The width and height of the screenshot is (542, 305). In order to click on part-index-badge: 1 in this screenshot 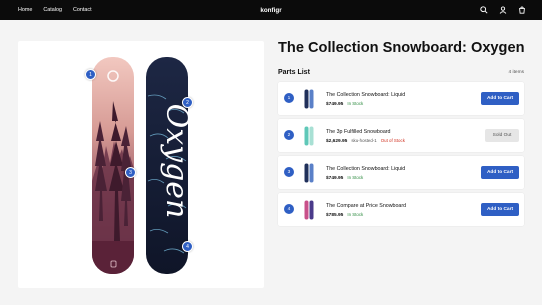, I will do `click(289, 98)`.